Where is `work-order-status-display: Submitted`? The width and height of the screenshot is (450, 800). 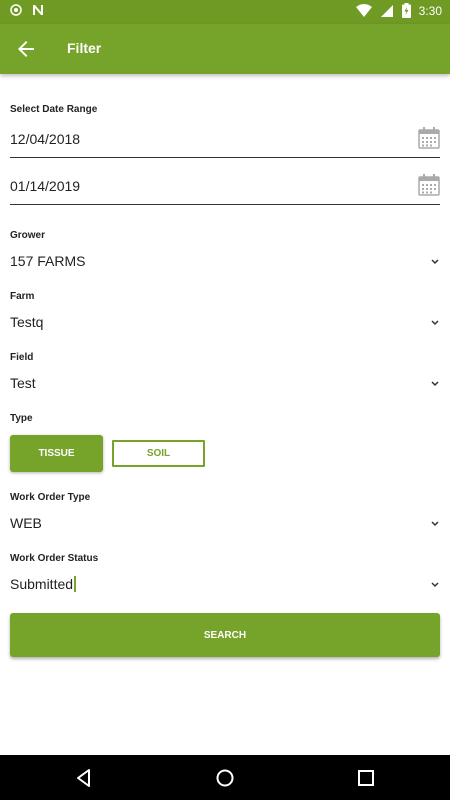 work-order-status-display: Submitted is located at coordinates (43, 584).